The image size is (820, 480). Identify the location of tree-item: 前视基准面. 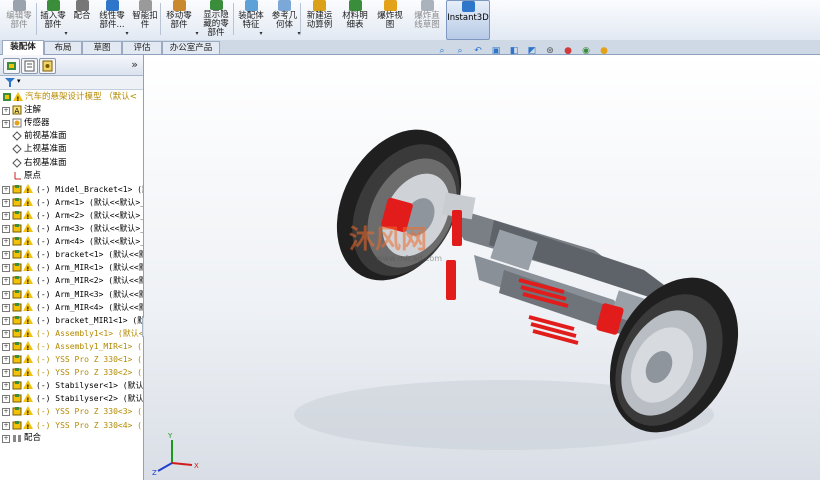
(71, 136).